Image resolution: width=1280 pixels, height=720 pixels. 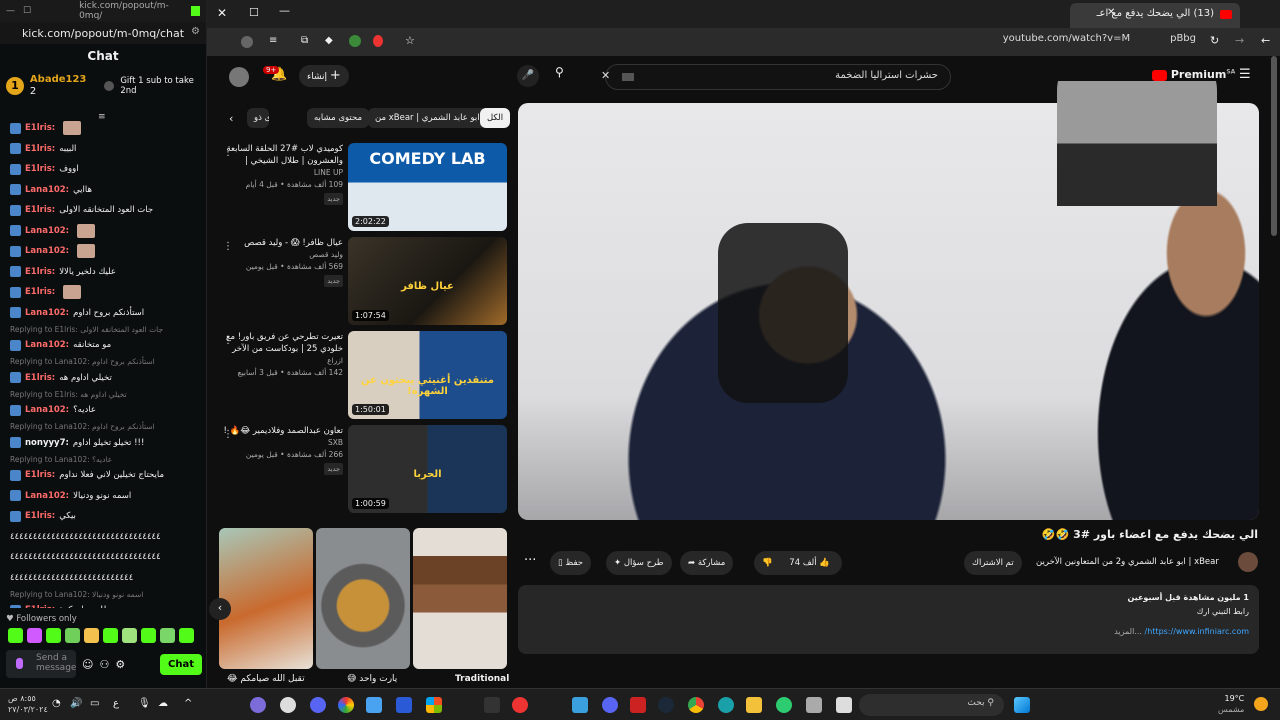 What do you see at coordinates (104, 664) in the screenshot?
I see `users-icon: ⚇` at bounding box center [104, 664].